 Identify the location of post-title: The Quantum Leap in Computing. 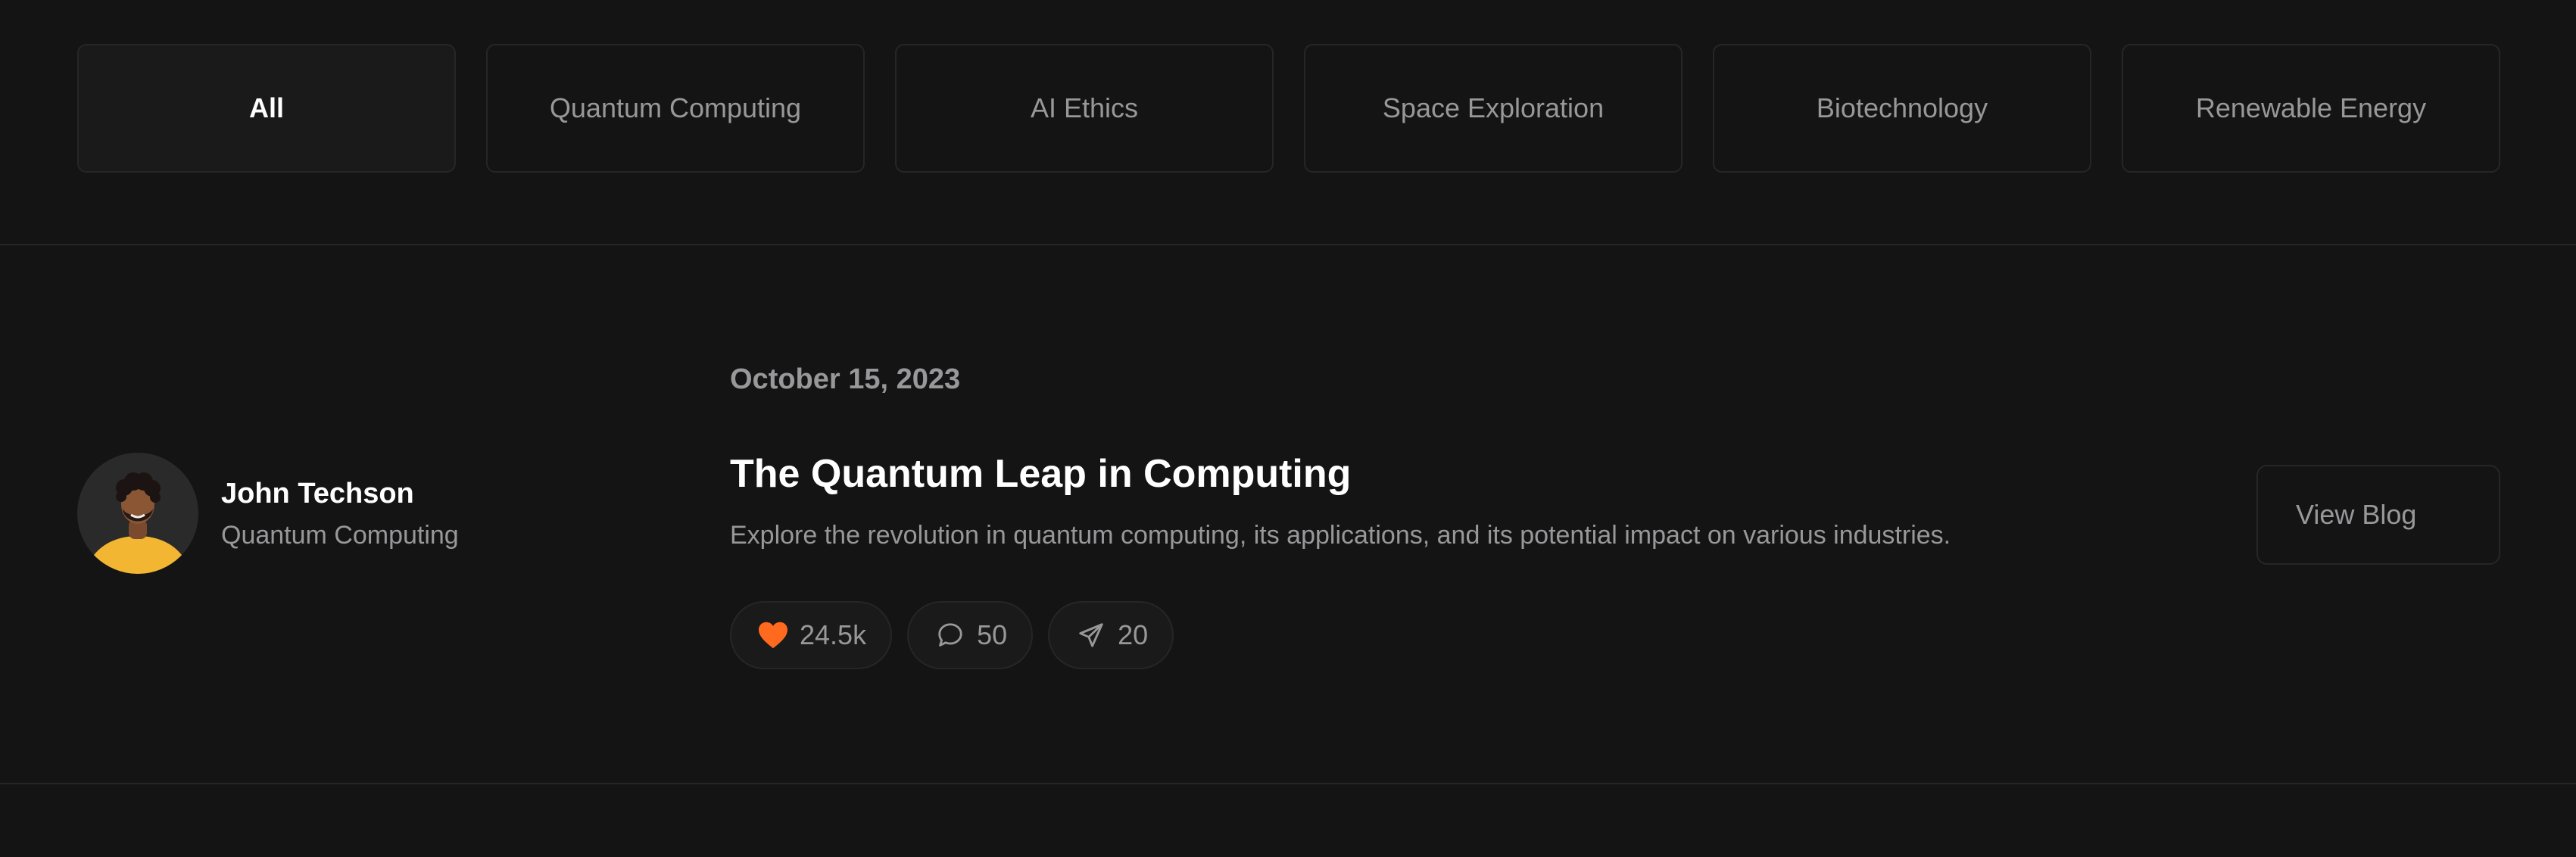
(1040, 474).